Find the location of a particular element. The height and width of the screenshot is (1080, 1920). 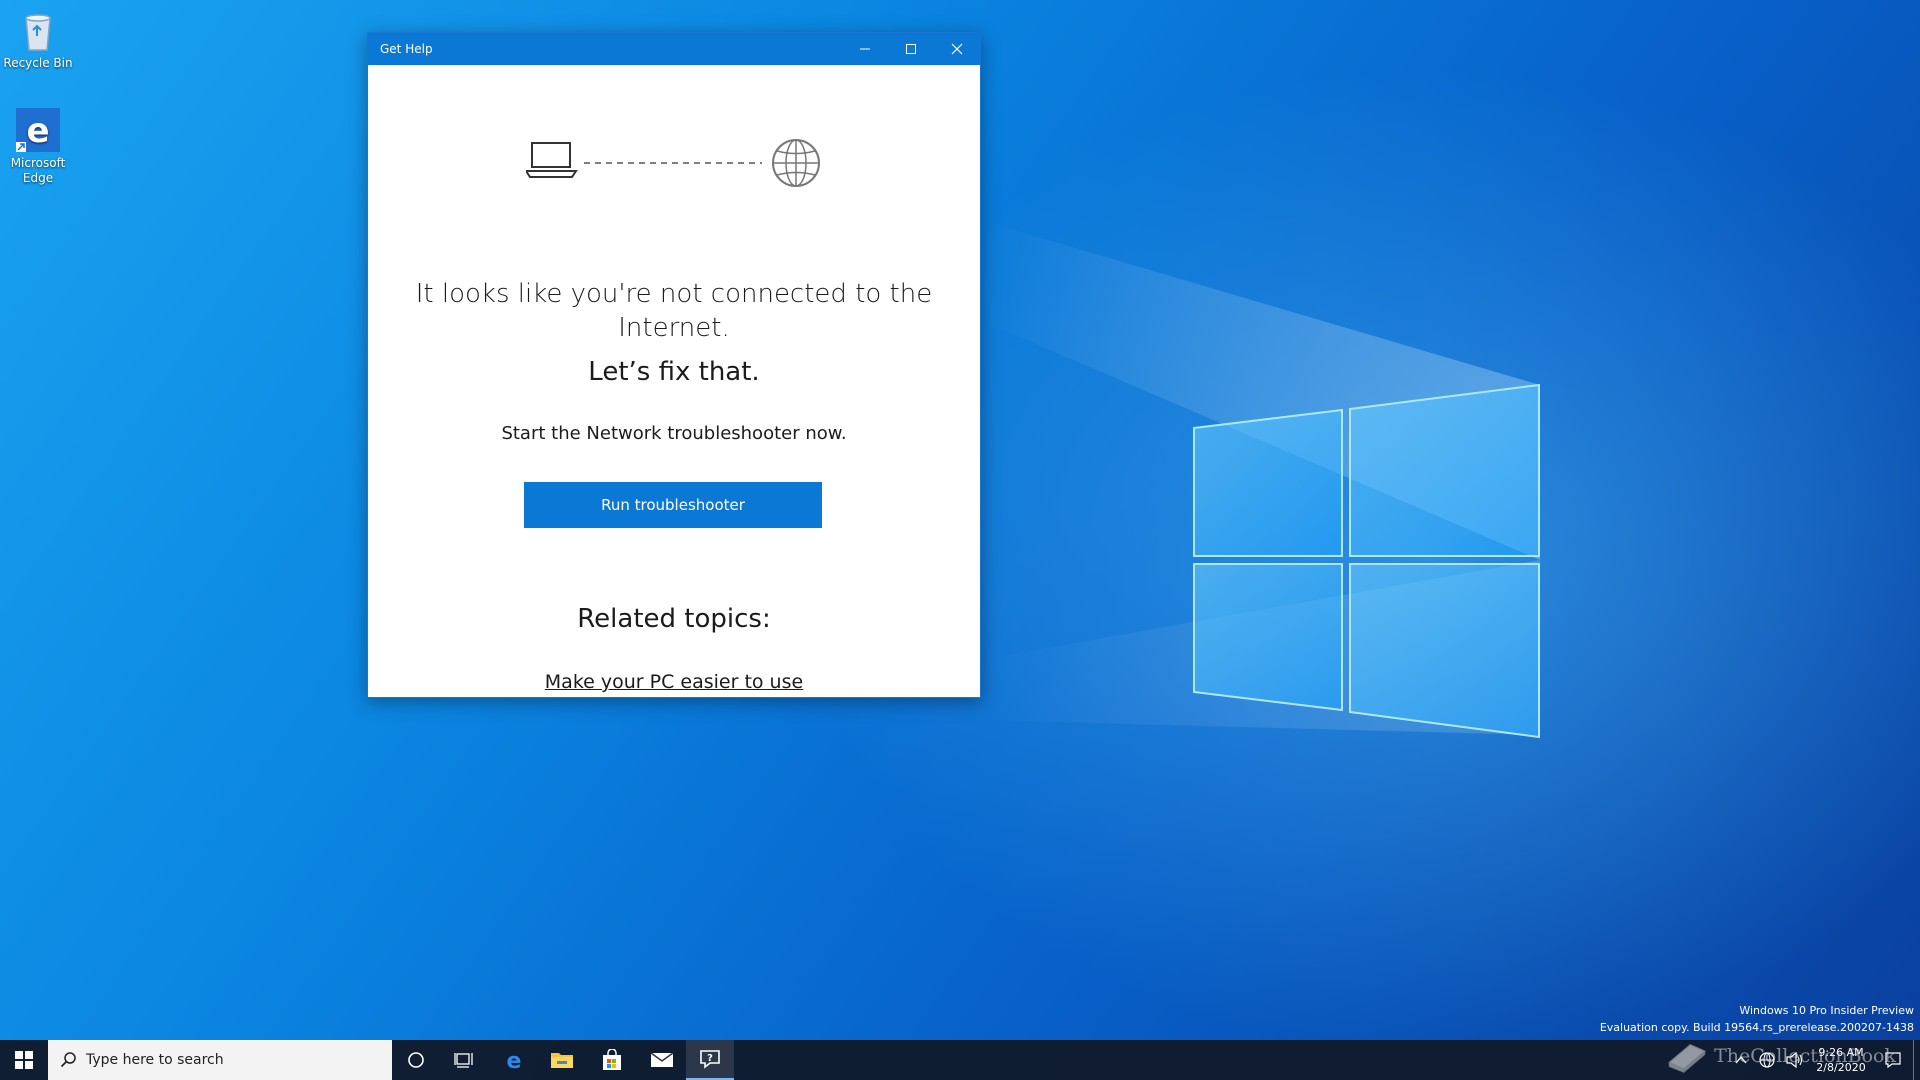

task-view-button is located at coordinates (464, 1060).